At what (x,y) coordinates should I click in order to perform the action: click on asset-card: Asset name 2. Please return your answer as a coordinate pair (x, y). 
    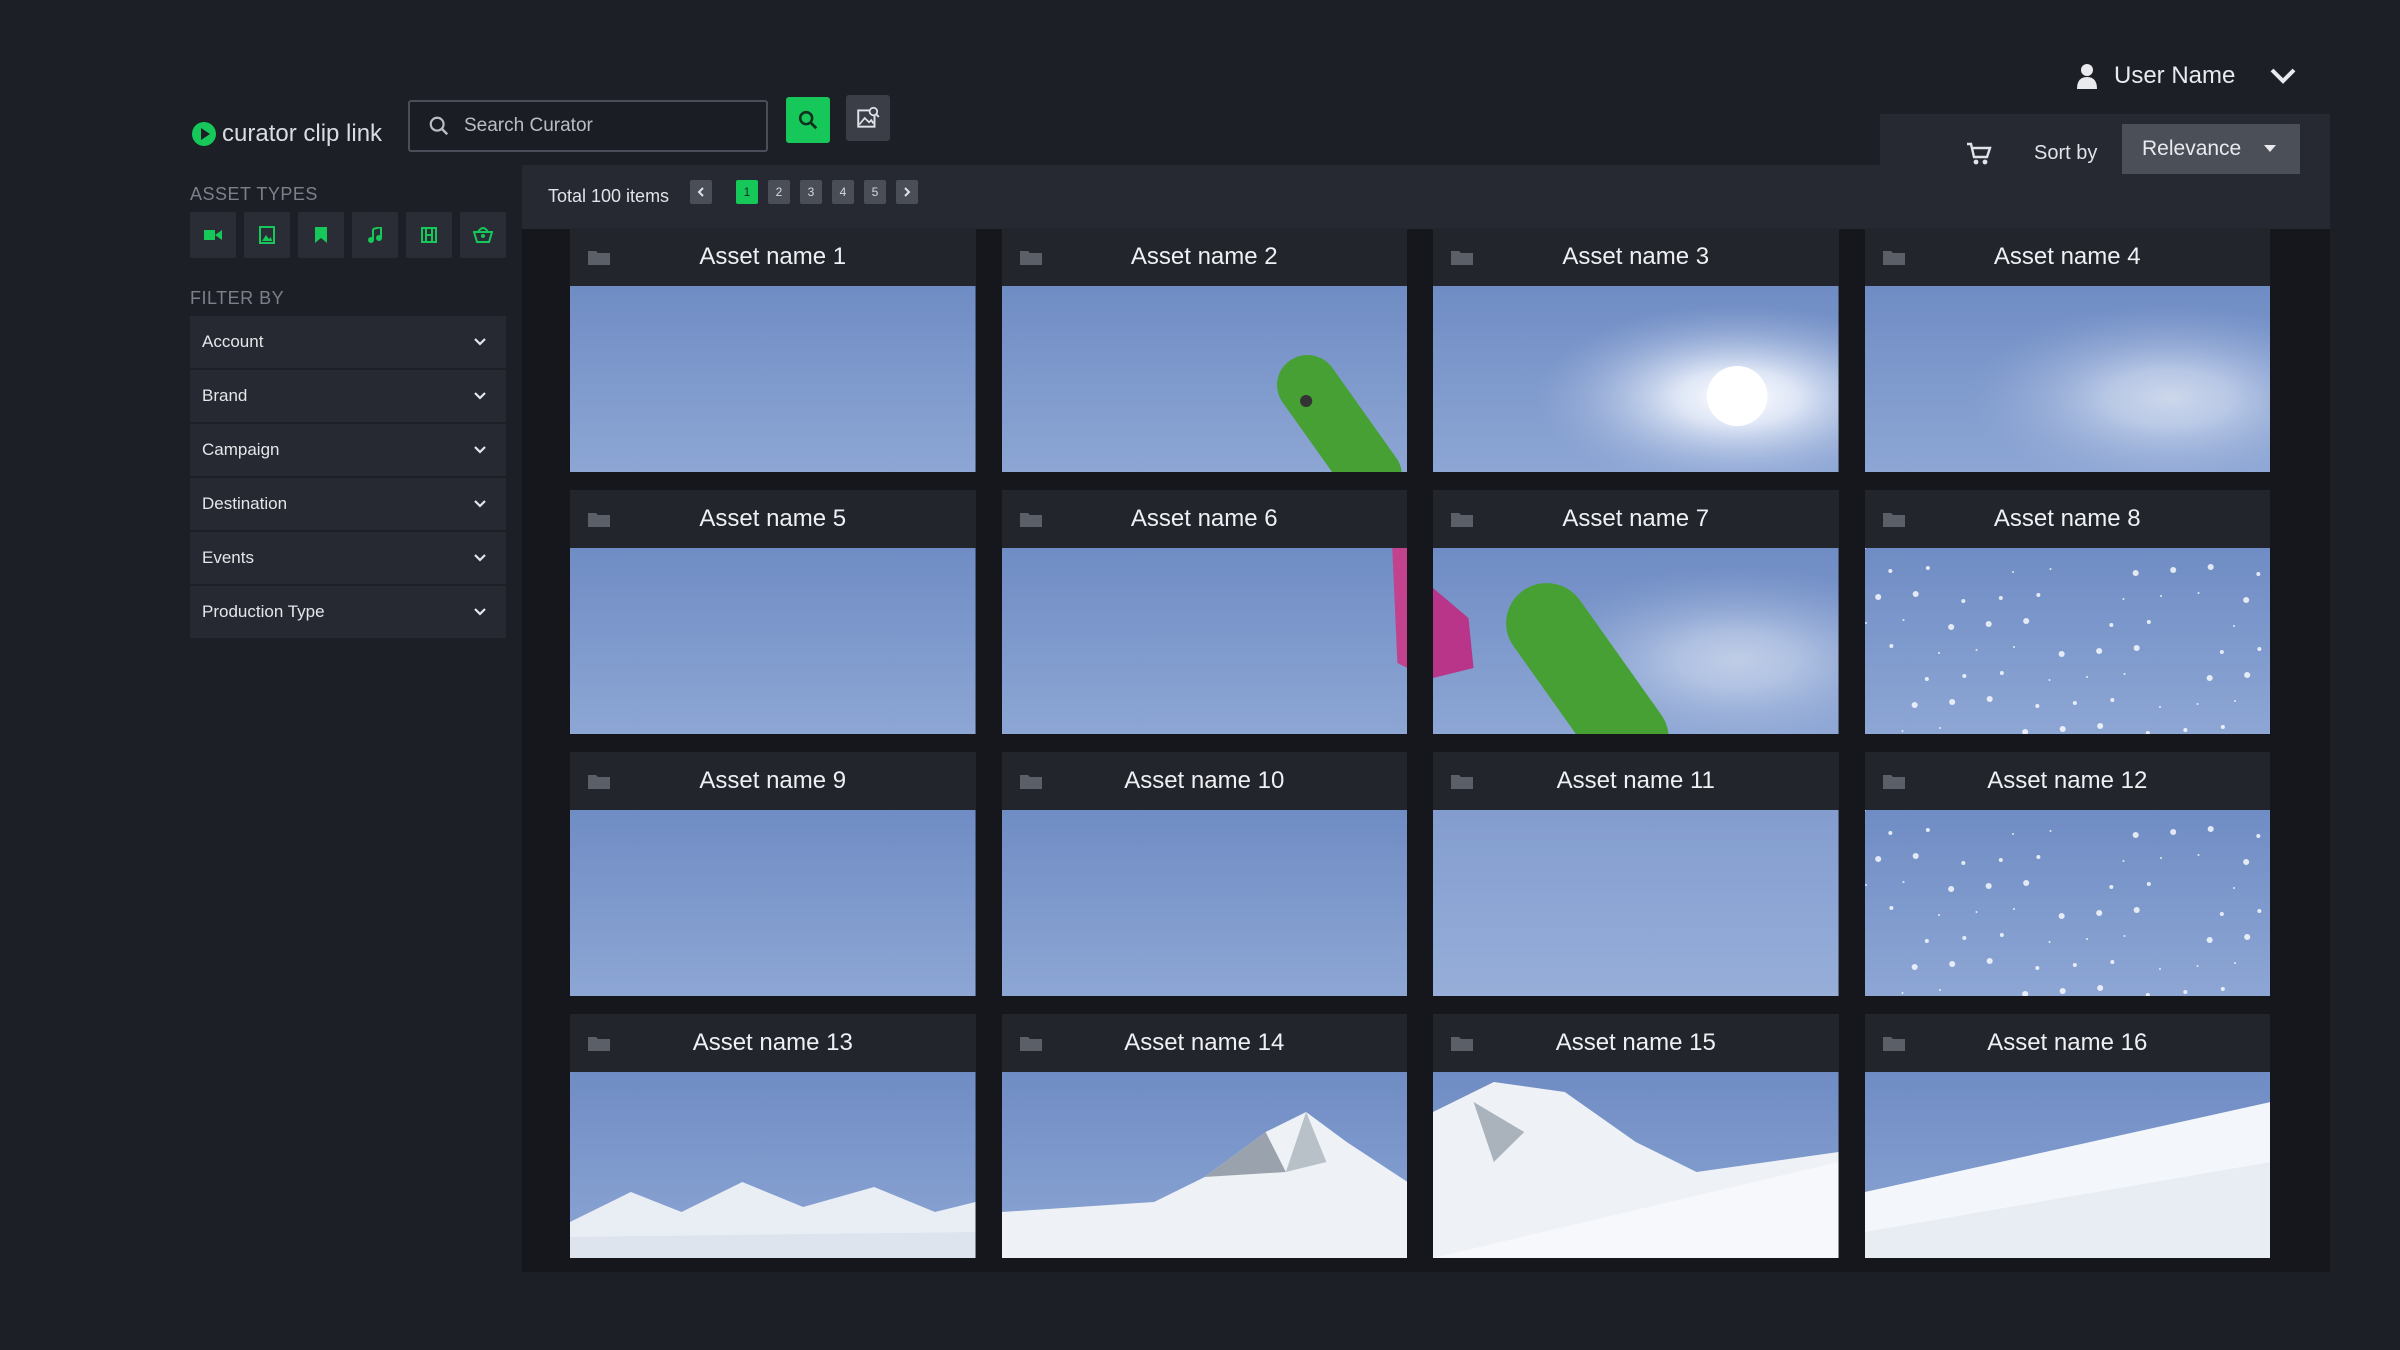
    Looking at the image, I should click on (1204, 350).